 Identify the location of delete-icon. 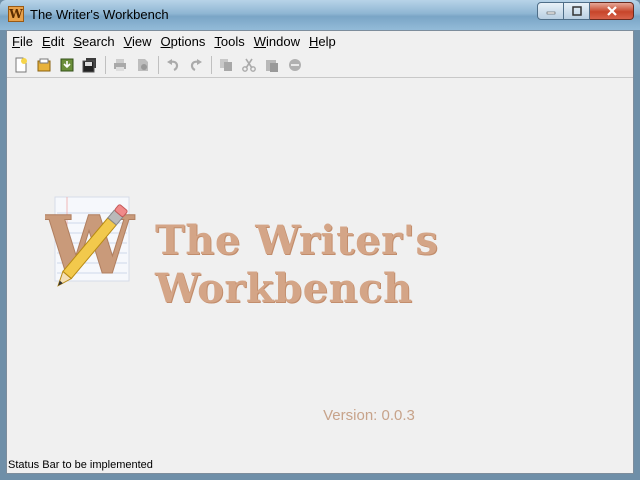
(295, 64).